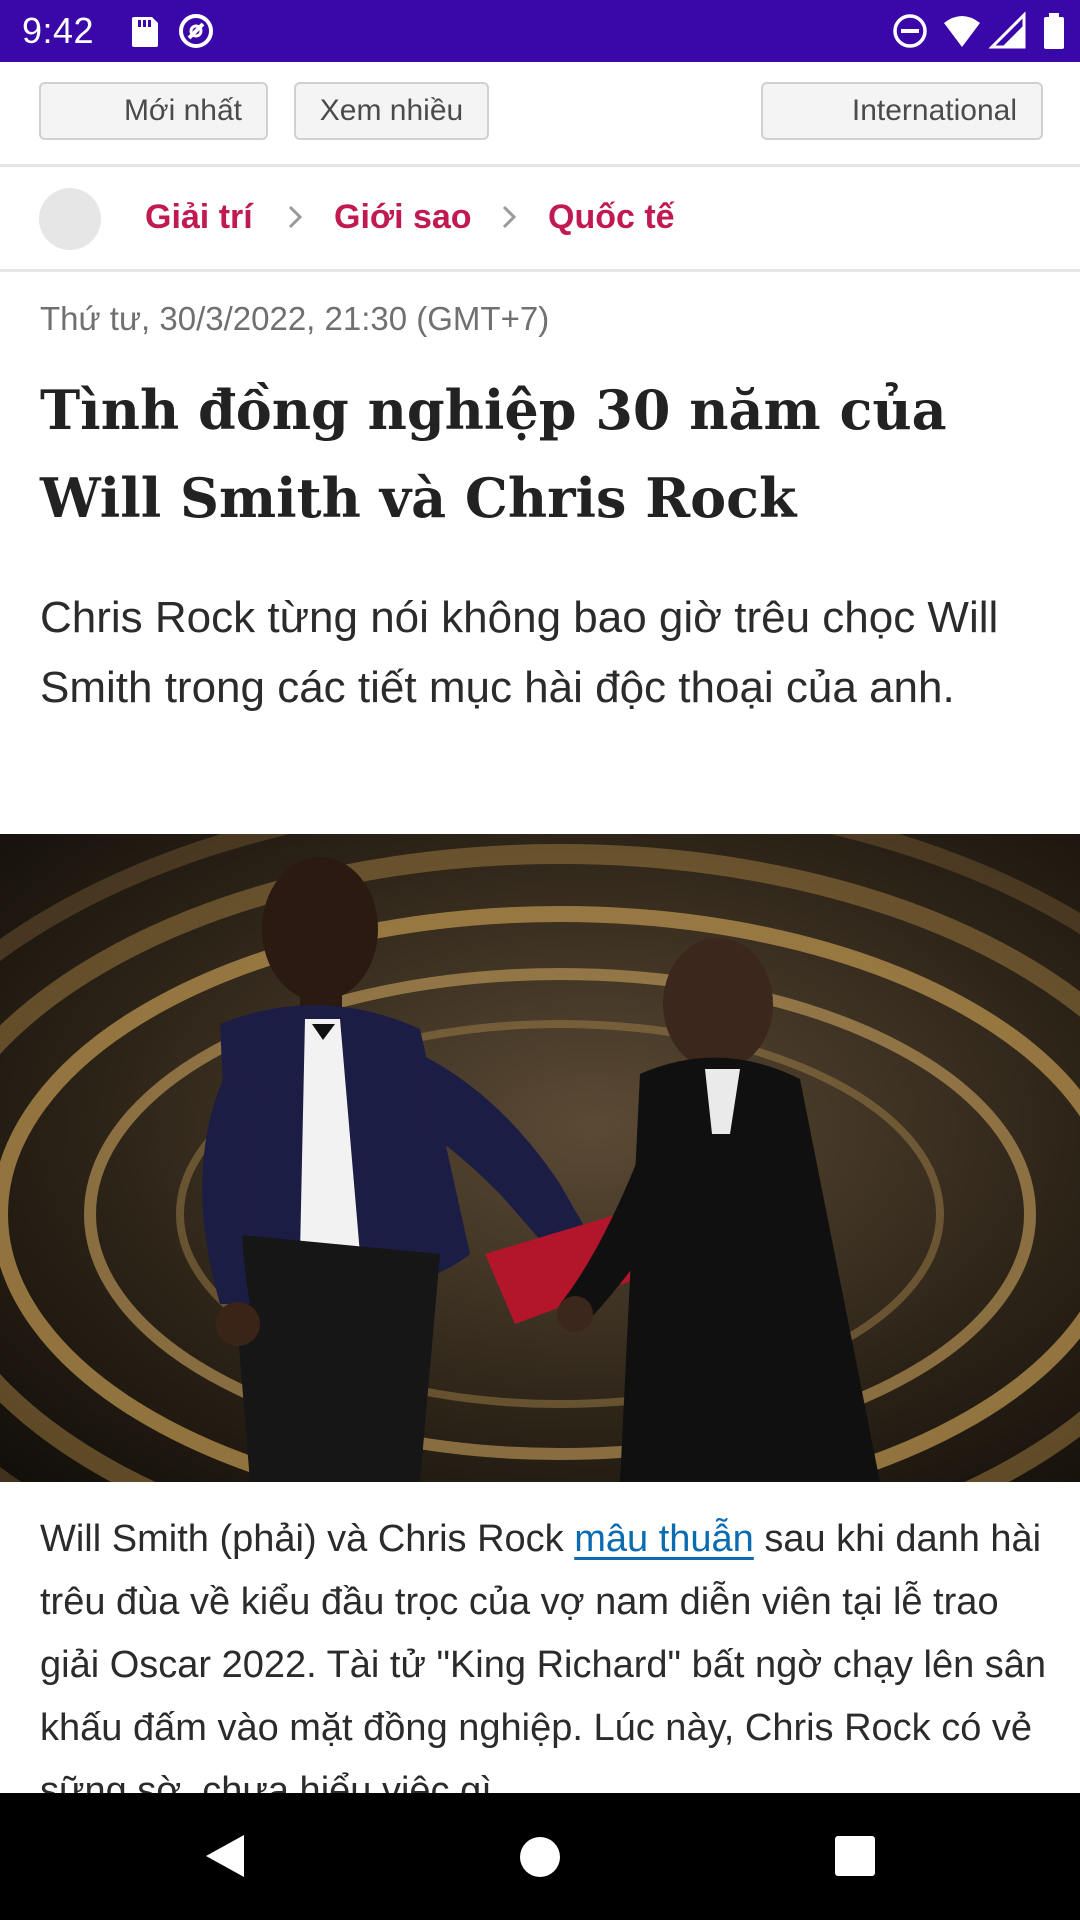 This screenshot has height=1920, width=1080. What do you see at coordinates (902, 111) in the screenshot?
I see `international-button: International` at bounding box center [902, 111].